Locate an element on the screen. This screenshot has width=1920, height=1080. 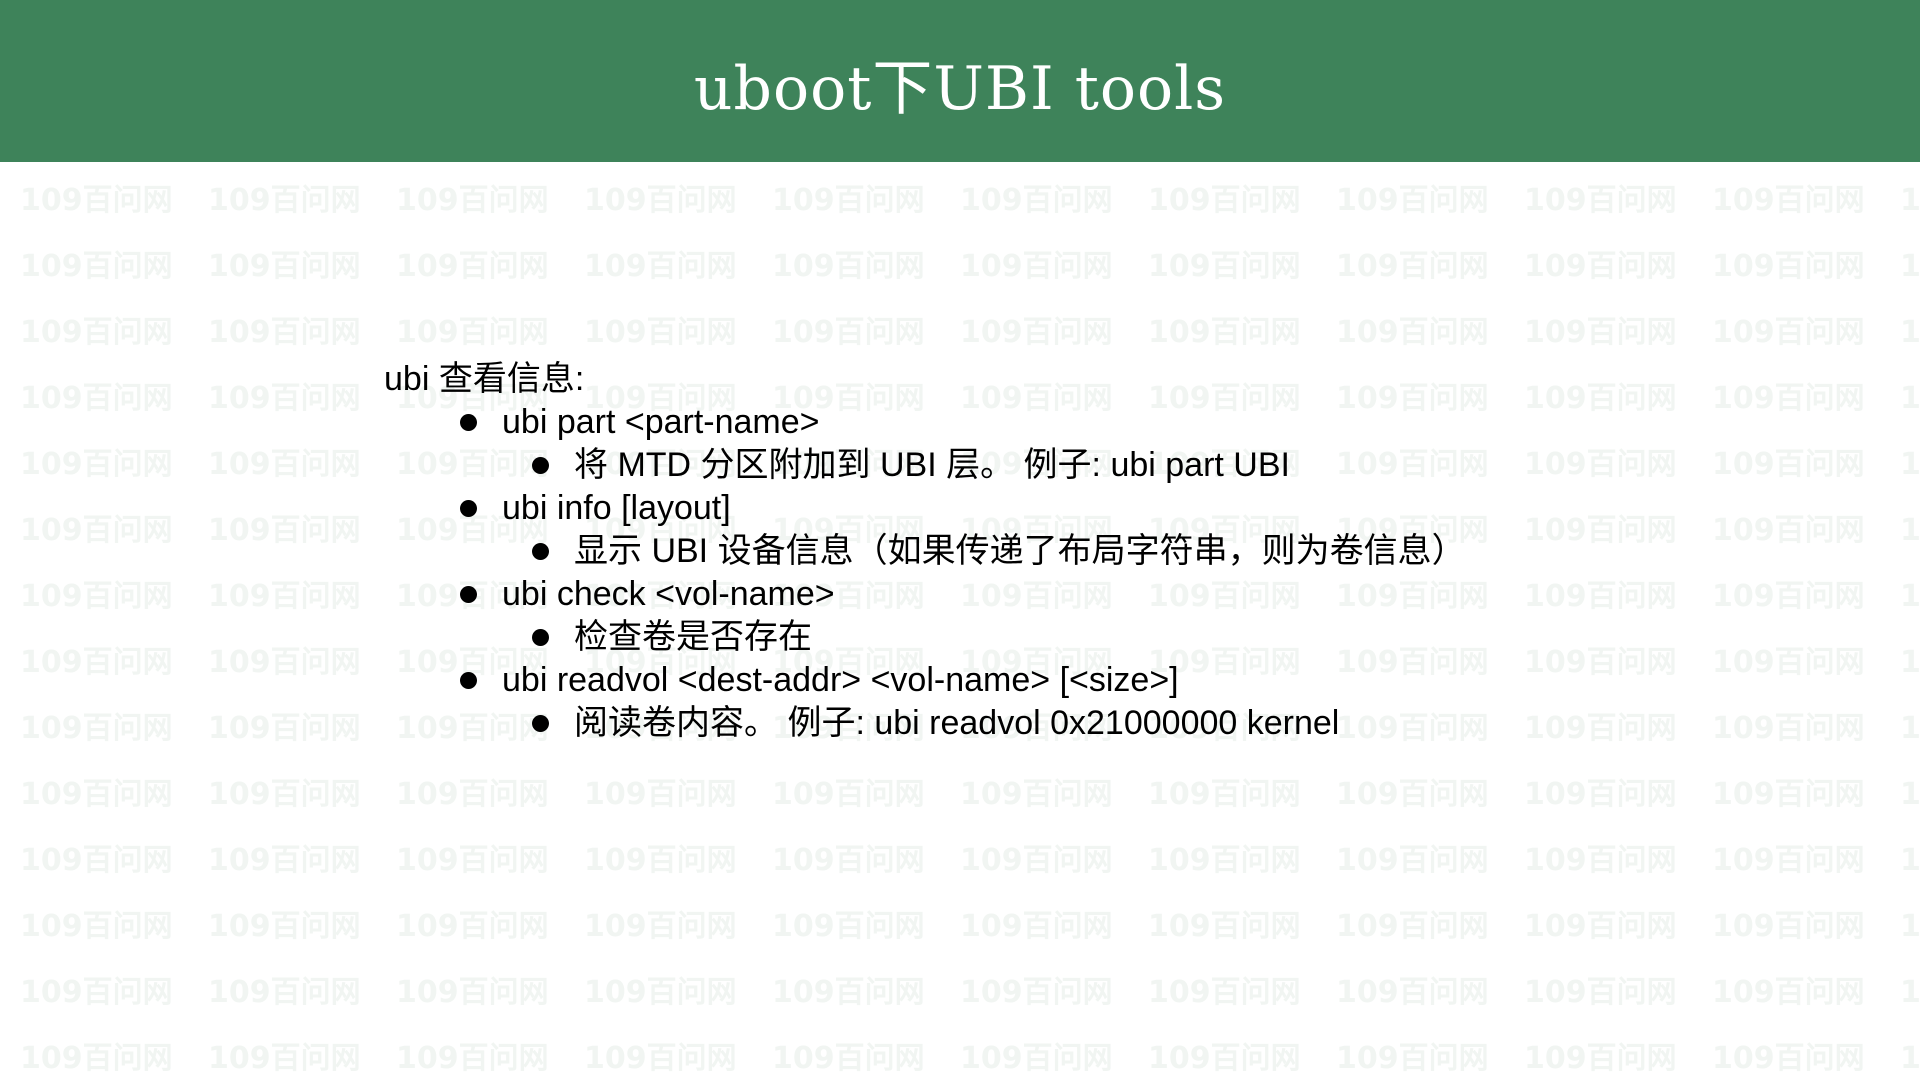
description-text: 显示 UBI 设备信息（如果传递了布局字符串，则为卷信息） is located at coordinates (1020, 551).